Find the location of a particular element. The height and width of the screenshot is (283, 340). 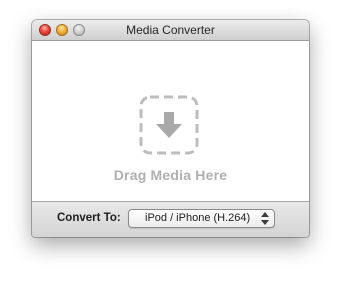

title-bar: Media Converter is located at coordinates (170, 30).